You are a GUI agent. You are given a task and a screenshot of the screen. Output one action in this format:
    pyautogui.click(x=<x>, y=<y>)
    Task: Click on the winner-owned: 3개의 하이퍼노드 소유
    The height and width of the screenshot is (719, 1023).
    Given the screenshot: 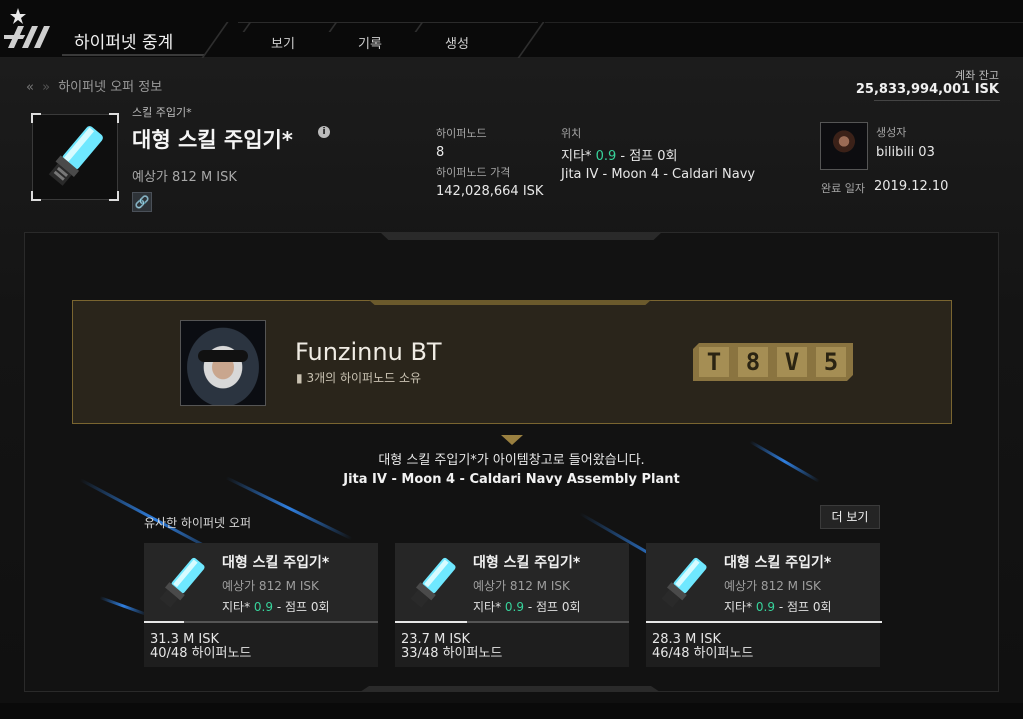 What is the action you would take?
    pyautogui.click(x=364, y=378)
    